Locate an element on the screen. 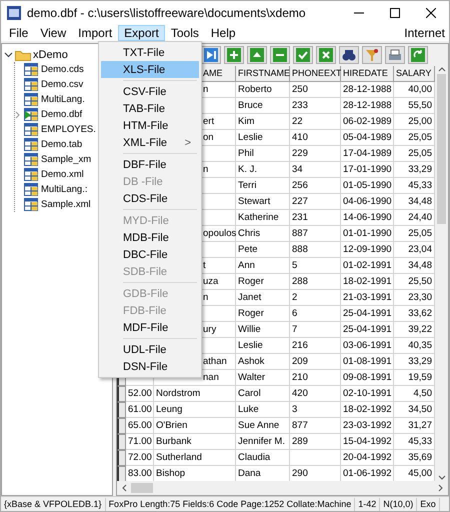  menu-item: Tools is located at coordinates (184, 33).